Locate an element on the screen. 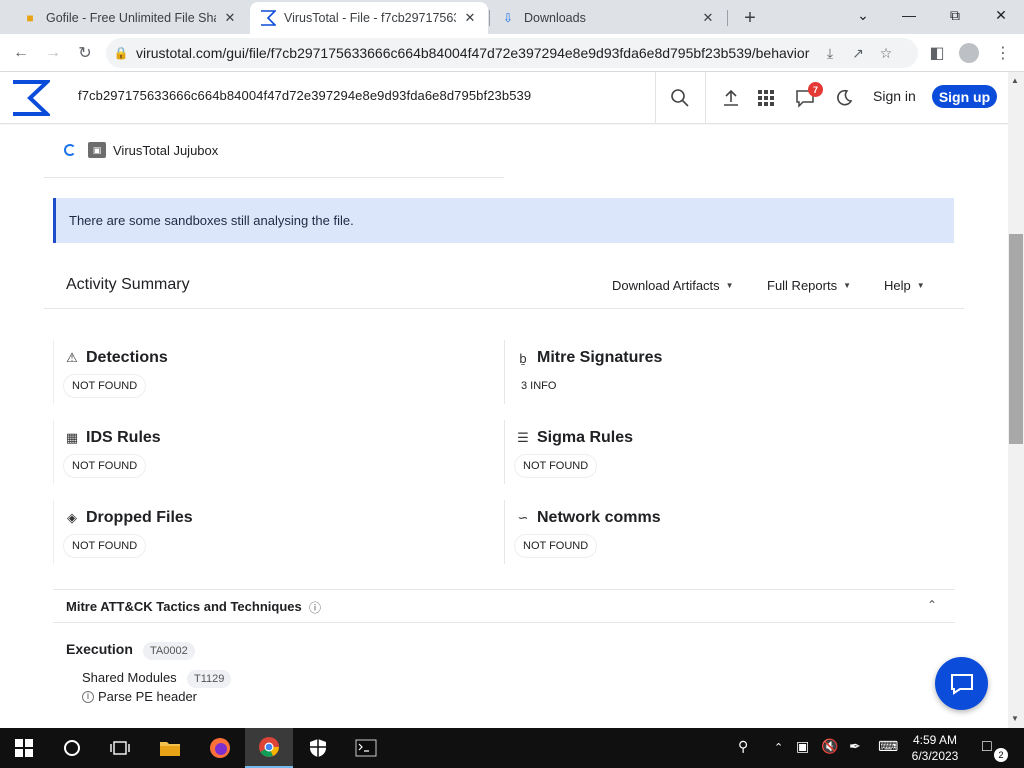 Image resolution: width=1024 pixels, height=768 pixels. forward-icon: → is located at coordinates (53, 53).